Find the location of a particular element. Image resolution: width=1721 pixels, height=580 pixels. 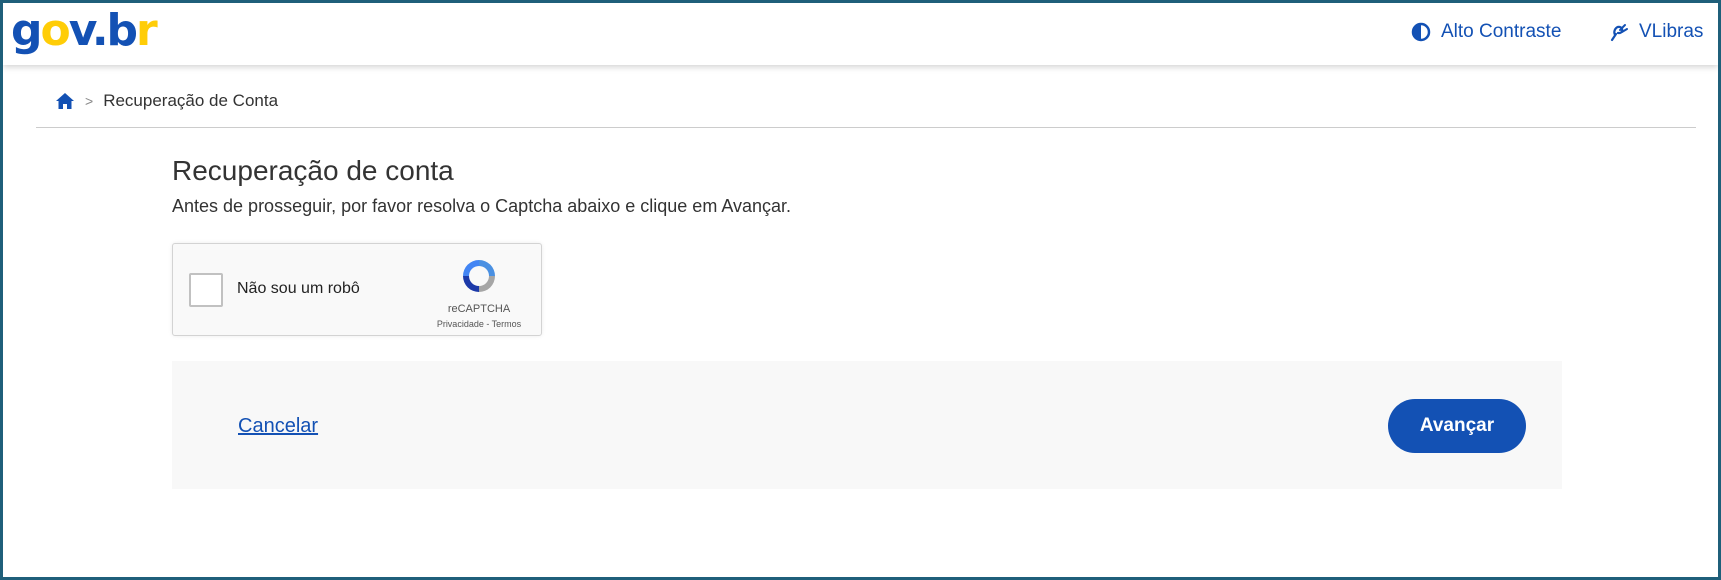

advance-button: Avançar is located at coordinates (1457, 426).